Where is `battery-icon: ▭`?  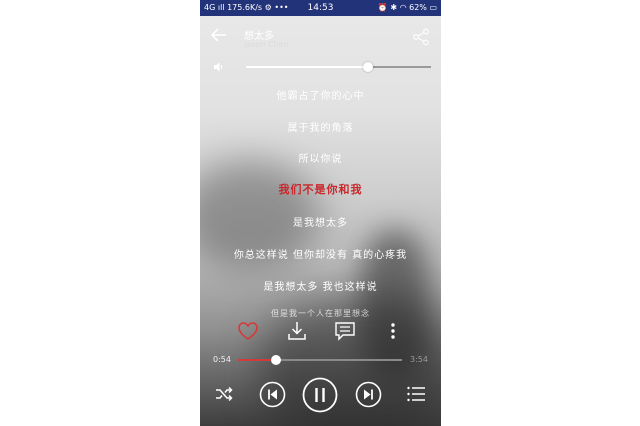
battery-icon: ▭ is located at coordinates (433, 7).